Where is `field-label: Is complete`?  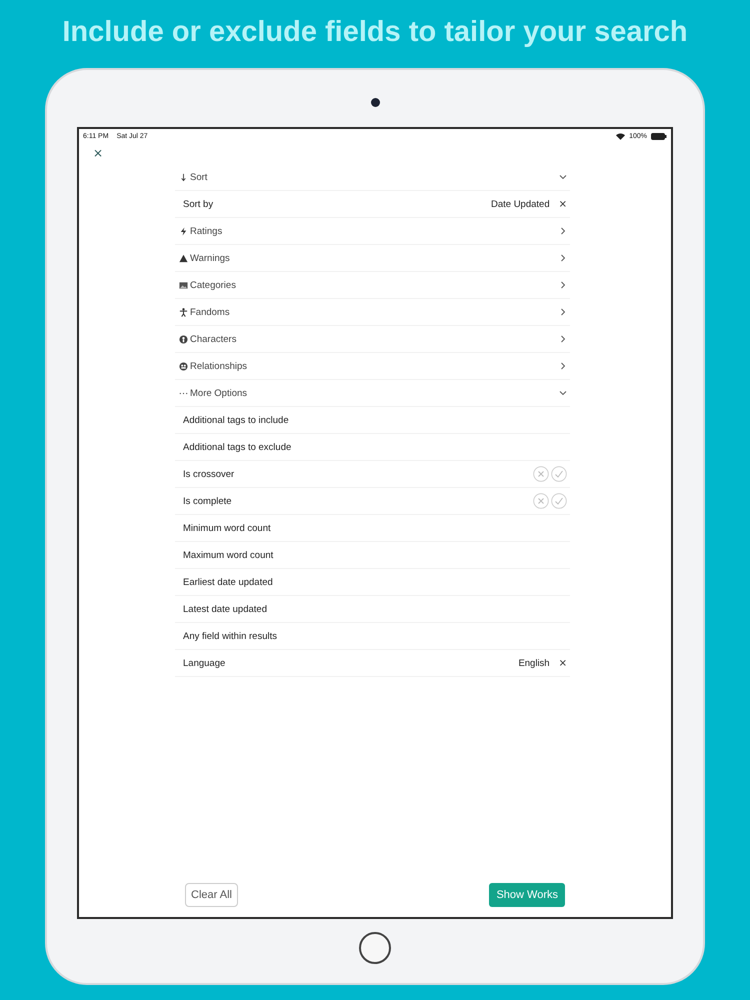
field-label: Is complete is located at coordinates (207, 501).